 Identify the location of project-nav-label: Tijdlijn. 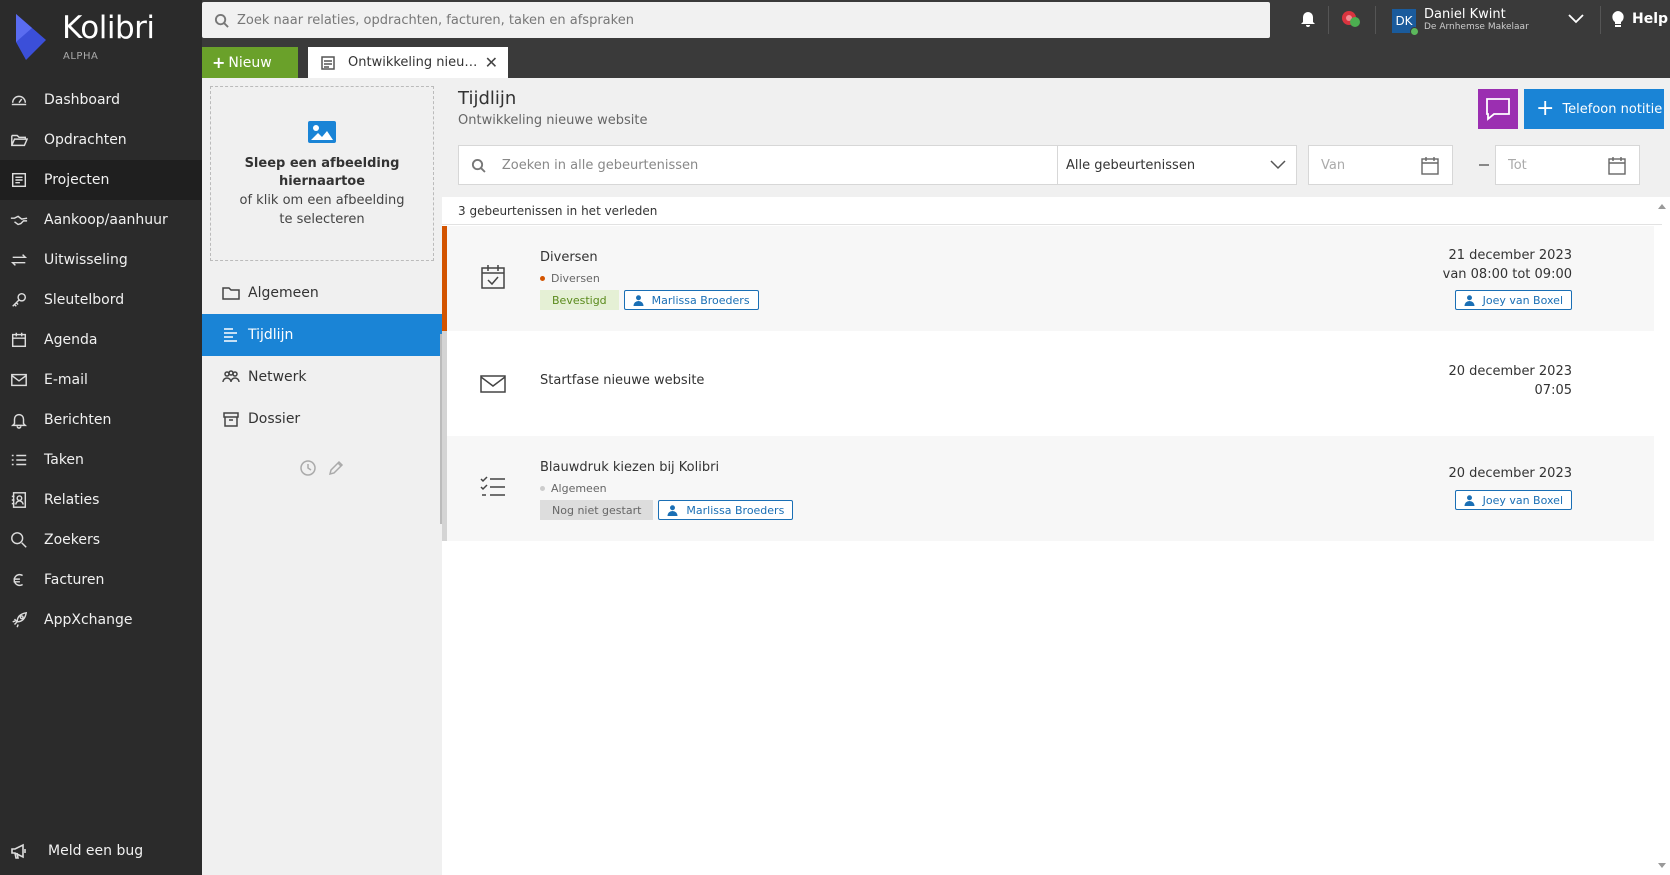
(271, 335).